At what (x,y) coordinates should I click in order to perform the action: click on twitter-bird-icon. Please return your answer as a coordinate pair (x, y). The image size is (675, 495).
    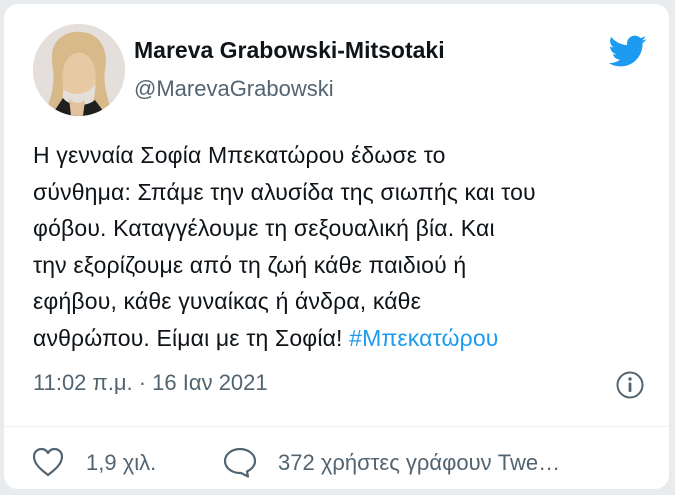
    Looking at the image, I should click on (627, 51).